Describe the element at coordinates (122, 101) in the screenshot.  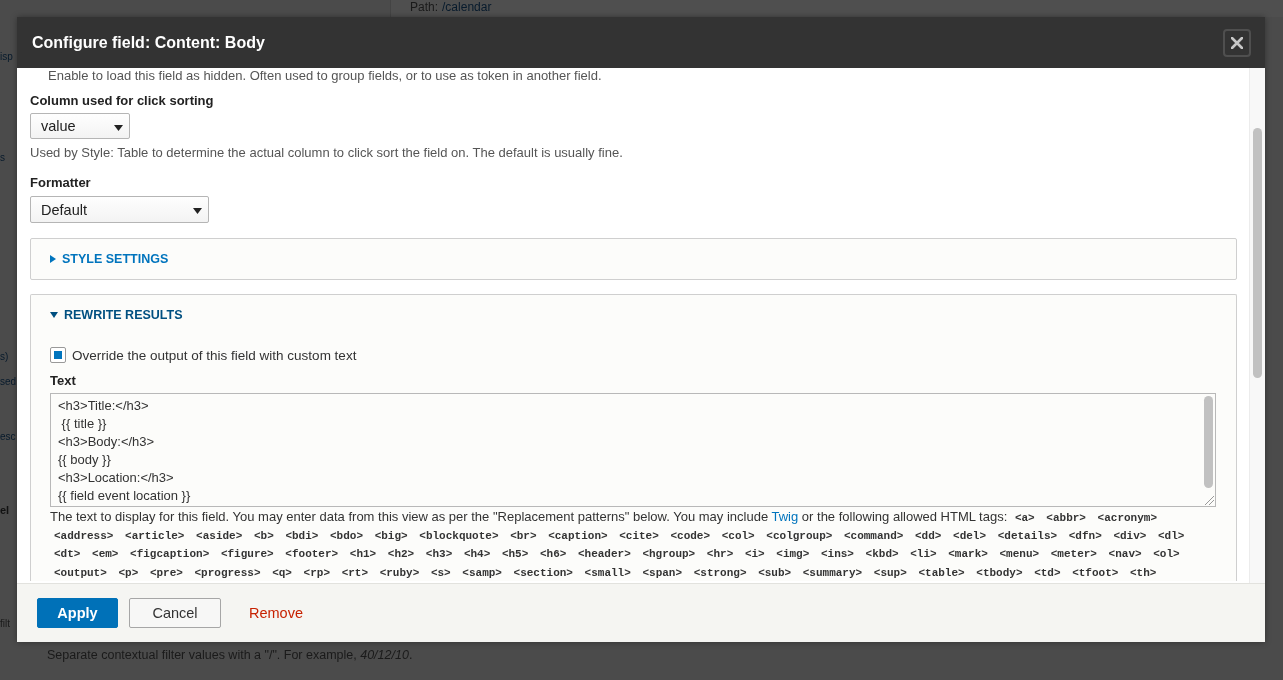
I see `field-label: Column used for click sorting` at that location.